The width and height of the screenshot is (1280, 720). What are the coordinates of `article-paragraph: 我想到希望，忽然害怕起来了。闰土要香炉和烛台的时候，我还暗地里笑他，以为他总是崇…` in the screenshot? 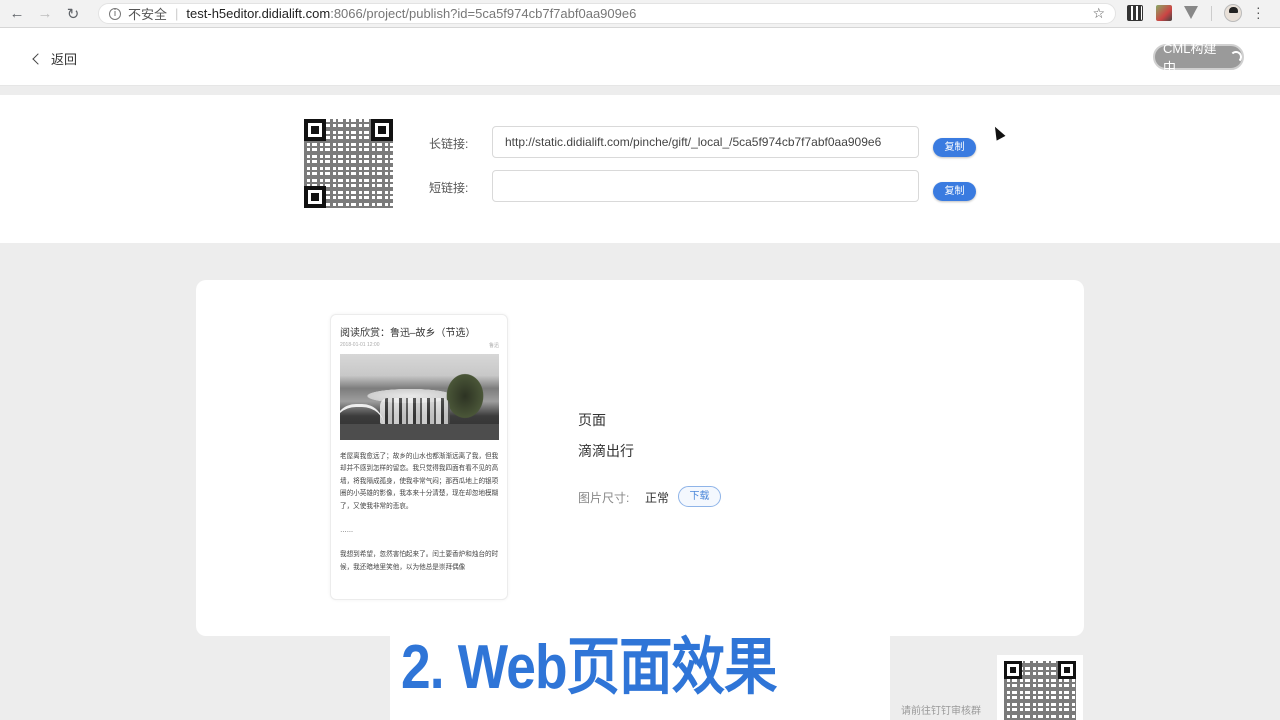 It's located at (419, 561).